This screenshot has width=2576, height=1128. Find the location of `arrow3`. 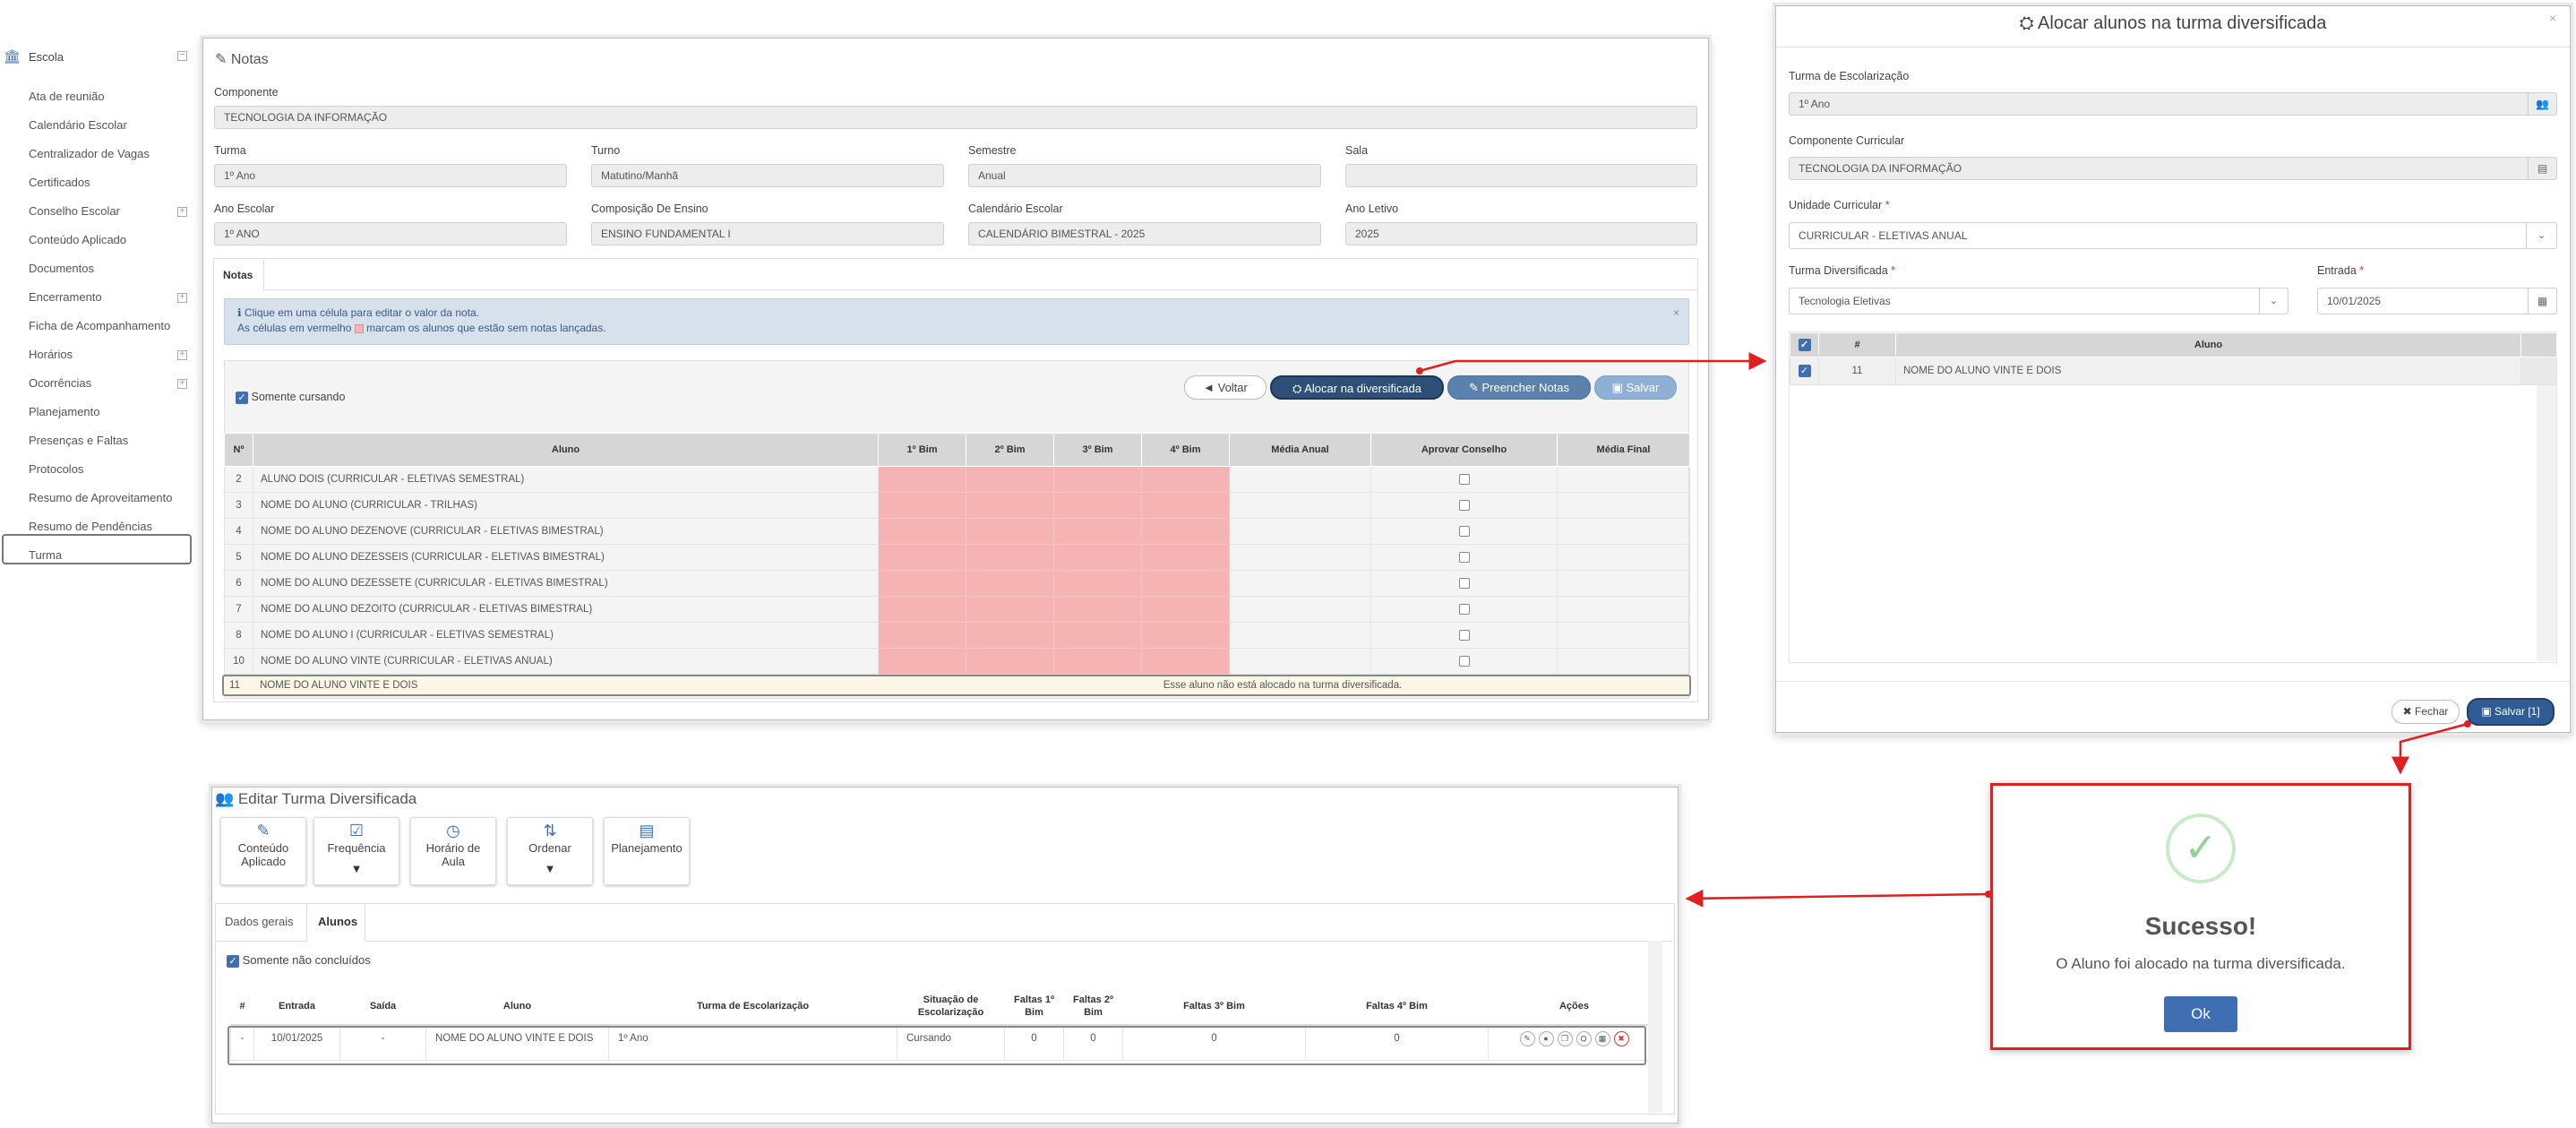

arrow3 is located at coordinates (1837, 898).